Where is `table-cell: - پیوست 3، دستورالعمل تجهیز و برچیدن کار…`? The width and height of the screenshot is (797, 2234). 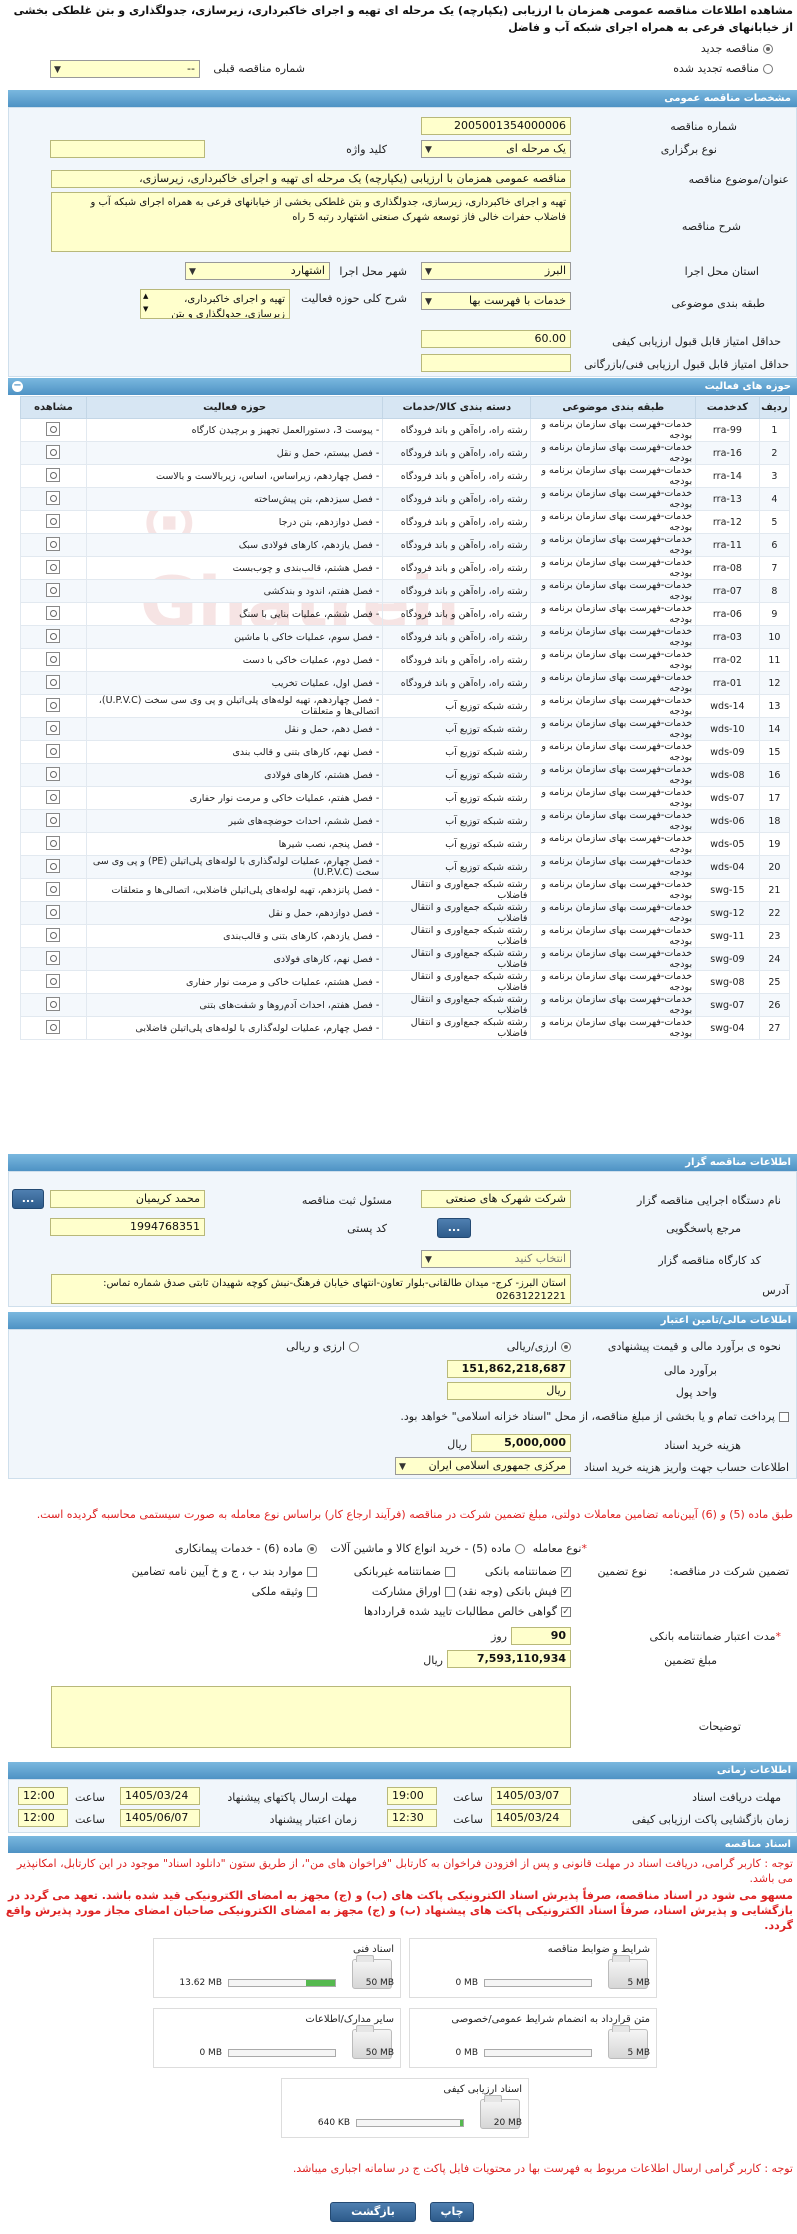
table-cell: - پیوست 3، دستورالعمل تجهیز و برچیدن کار… is located at coordinates (234, 430).